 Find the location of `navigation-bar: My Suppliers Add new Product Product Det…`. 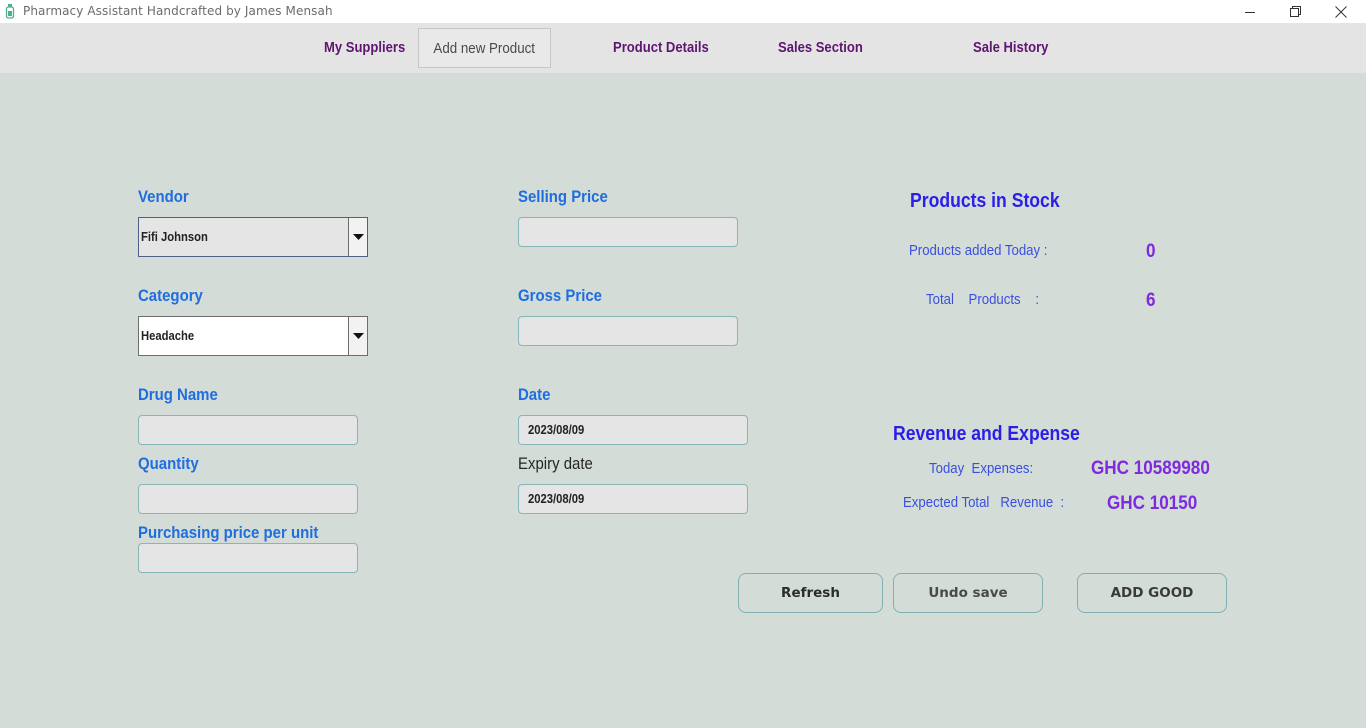

navigation-bar: My Suppliers Add new Product Product Det… is located at coordinates (683, 48).